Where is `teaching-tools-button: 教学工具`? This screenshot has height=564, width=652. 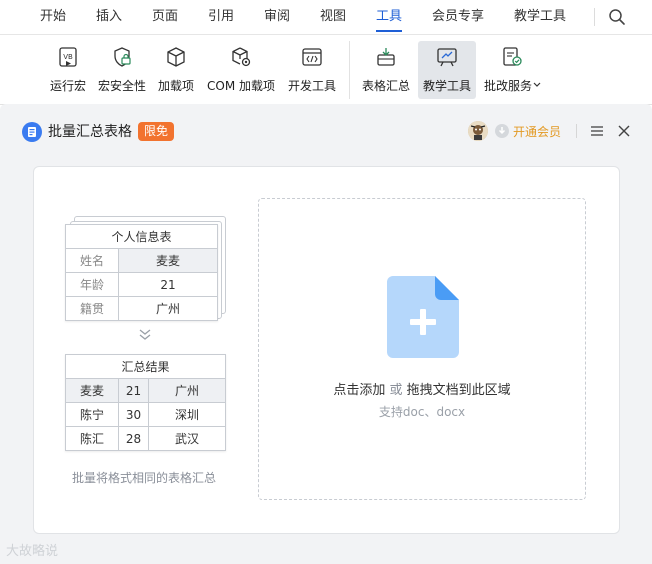
teaching-tools-button: 教学工具 is located at coordinates (447, 70).